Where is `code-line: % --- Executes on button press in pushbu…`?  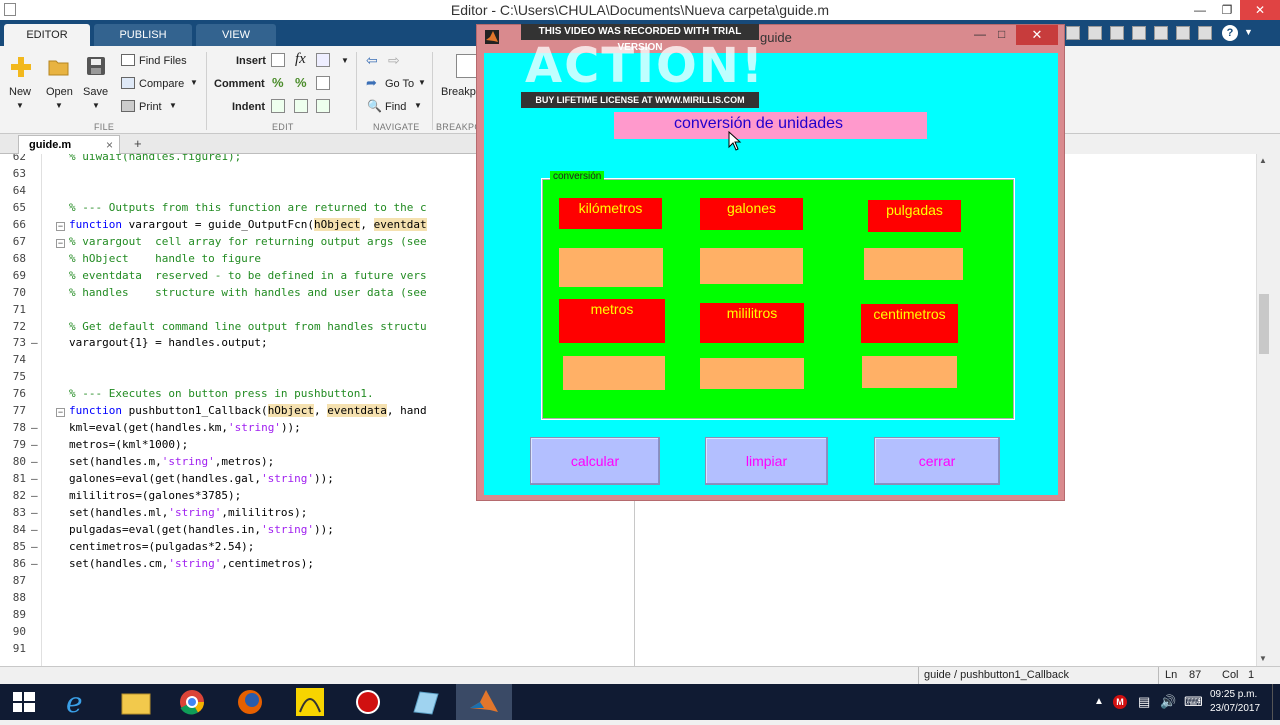 code-line: % --- Executes on button press in pushbu… is located at coordinates (221, 393).